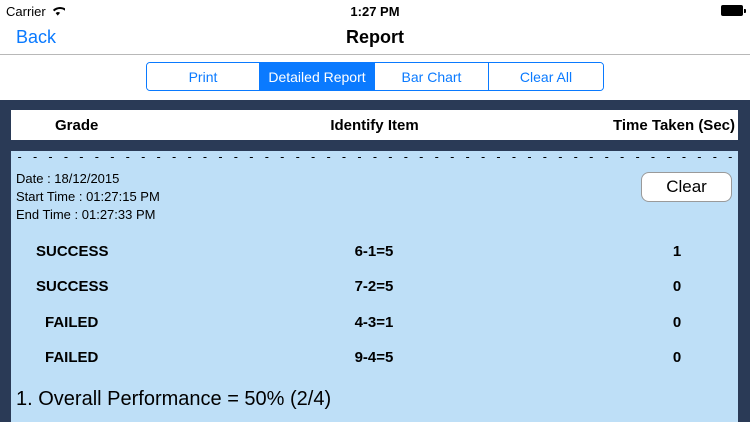 The image size is (750, 422). Describe the element at coordinates (68, 178) in the screenshot. I see `report-date: Date : 18/12/2015` at that location.